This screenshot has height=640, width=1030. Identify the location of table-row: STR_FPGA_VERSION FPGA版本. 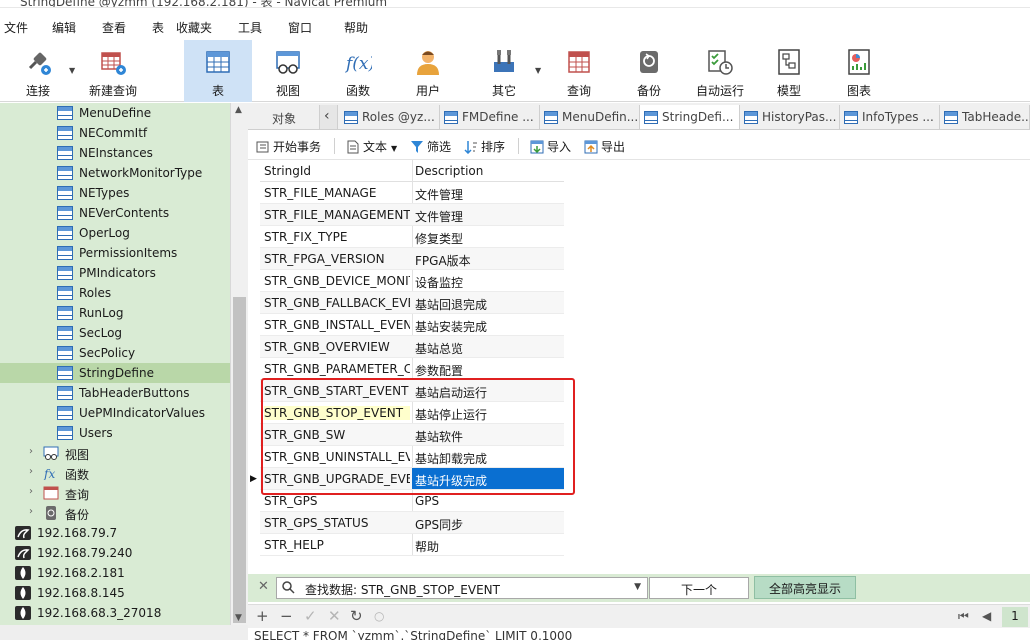
(412, 259).